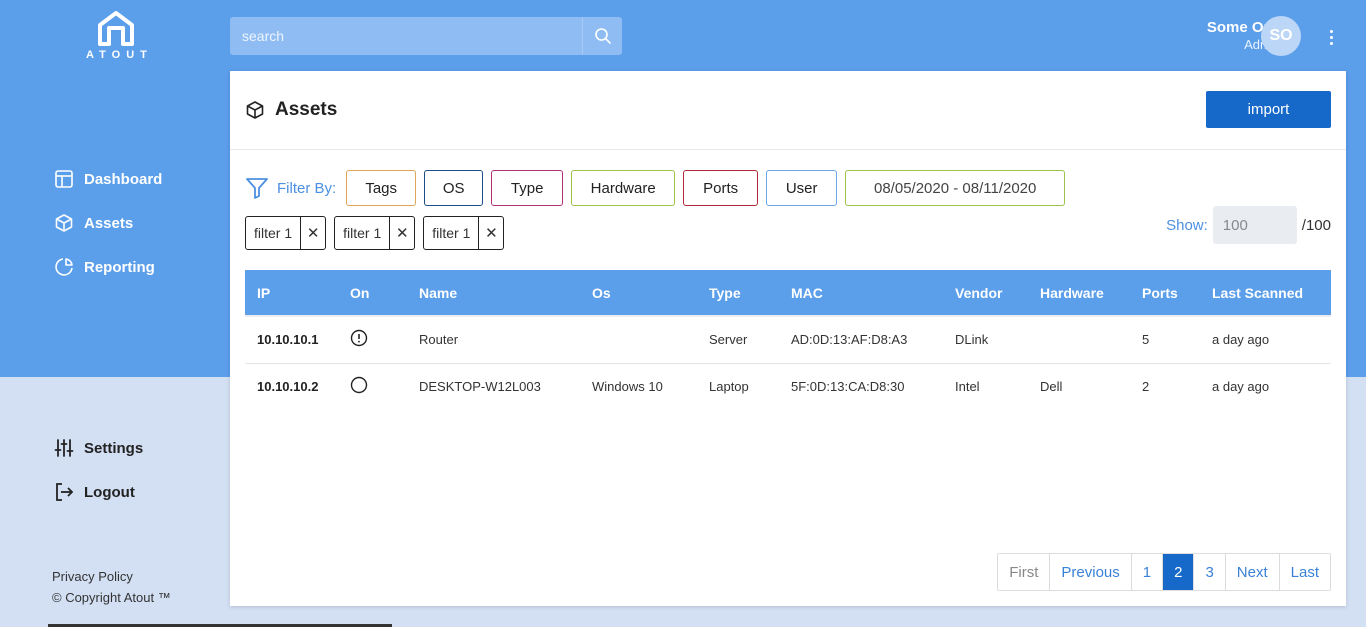 The width and height of the screenshot is (1366, 627). I want to click on sliders-icon, so click(64, 448).